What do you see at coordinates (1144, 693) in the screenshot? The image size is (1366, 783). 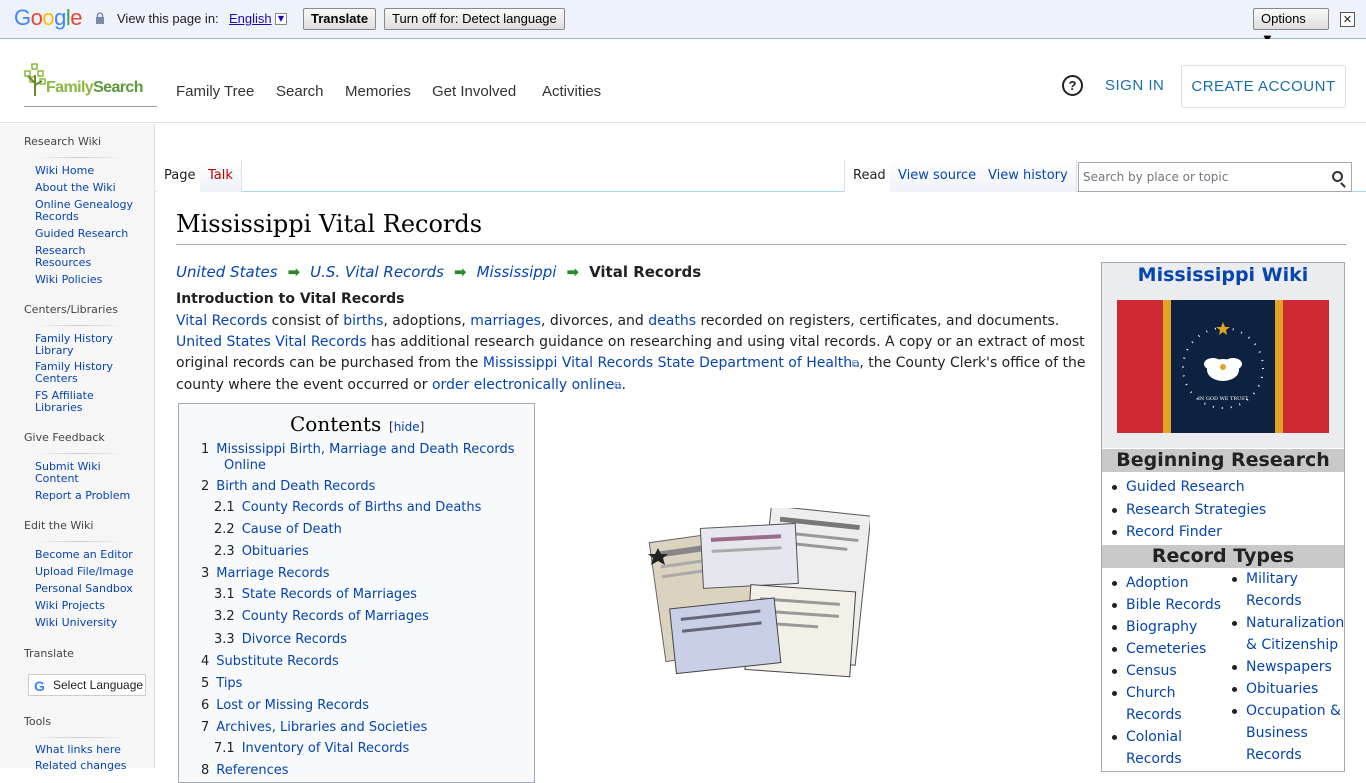 I see `record-type-link: Church` at bounding box center [1144, 693].